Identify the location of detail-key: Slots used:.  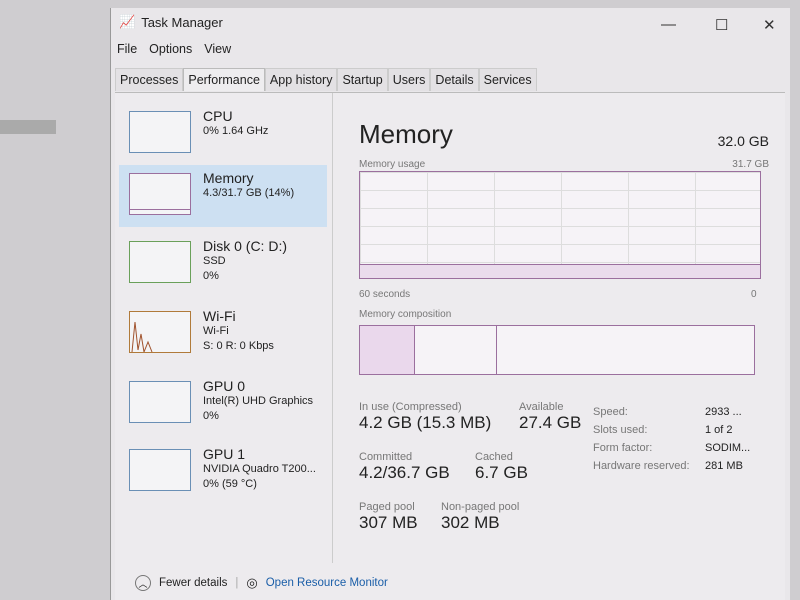
(620, 430).